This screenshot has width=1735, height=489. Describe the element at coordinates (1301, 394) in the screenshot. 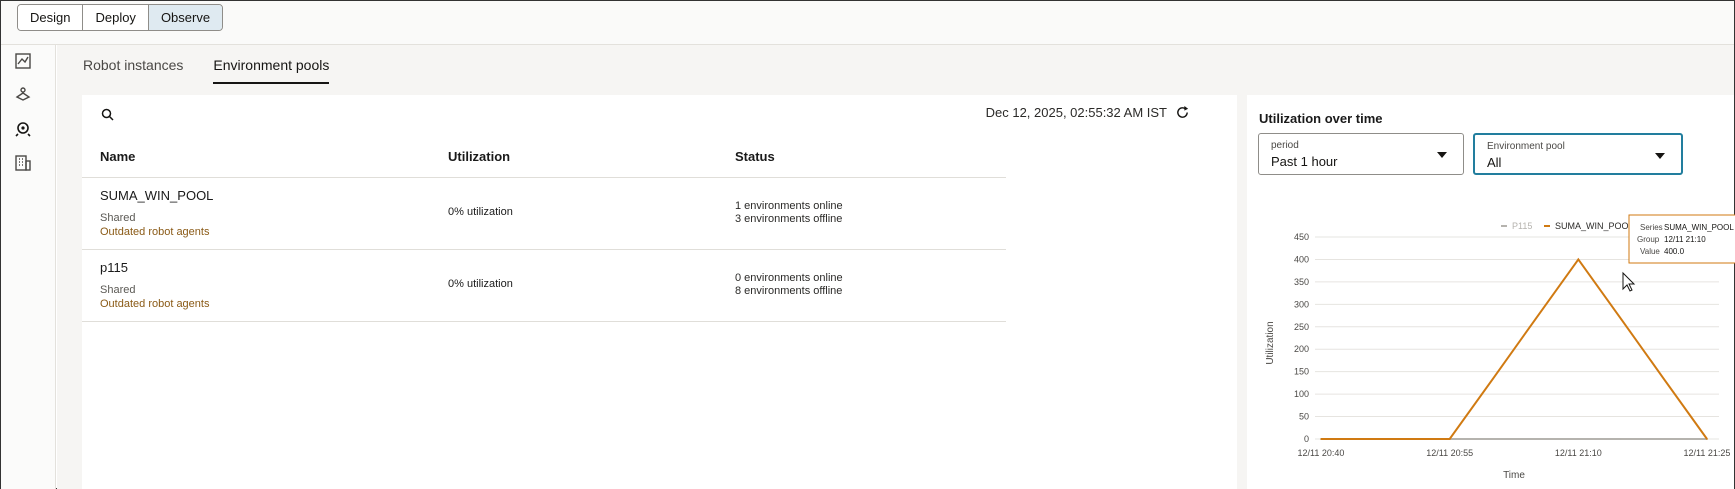

I see `y-tick-label: 100` at that location.